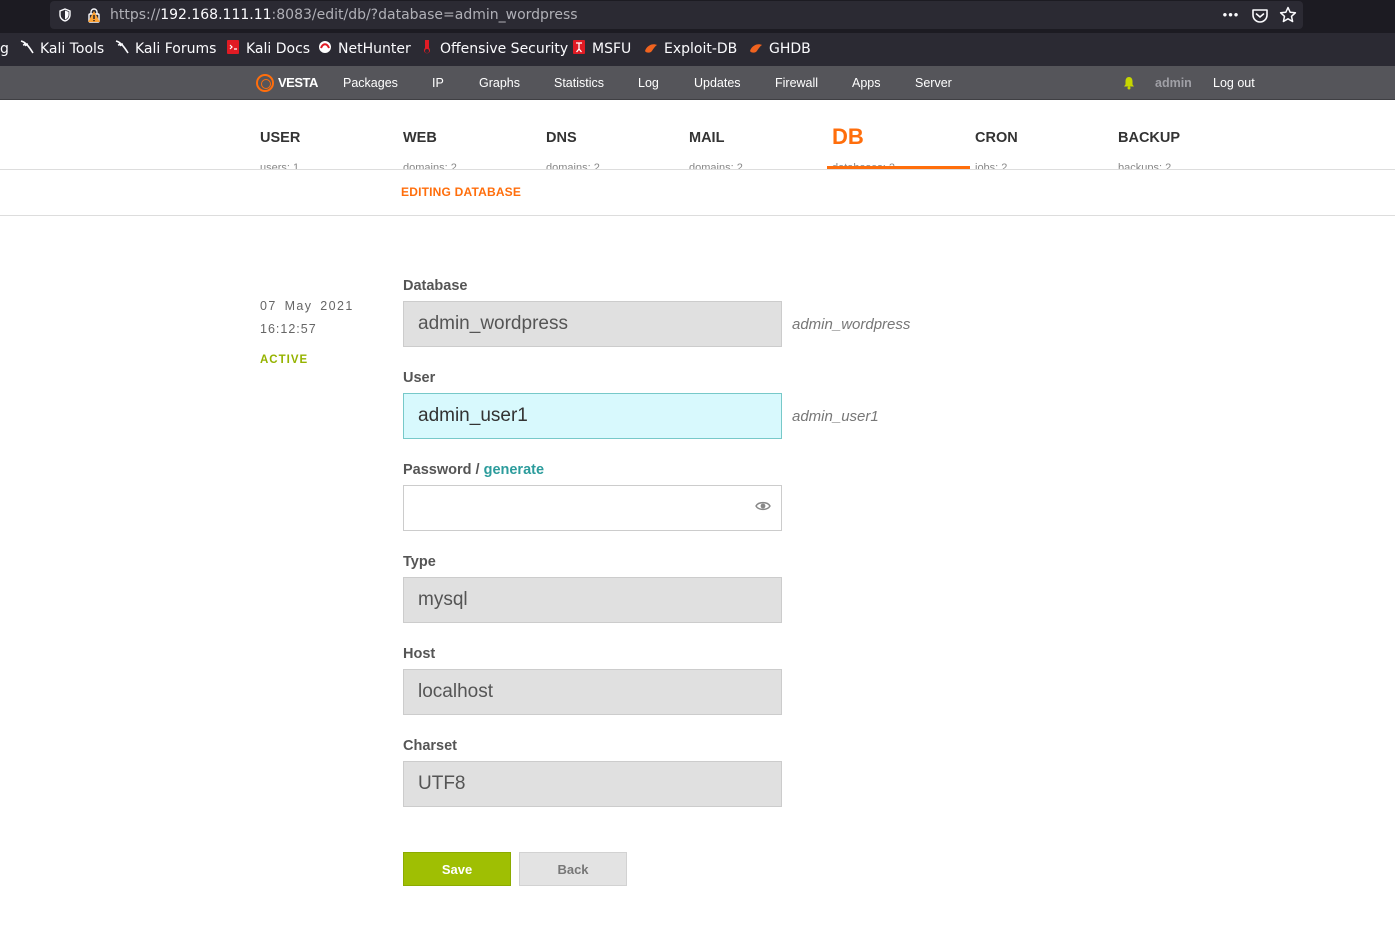 The image size is (1395, 934). Describe the element at coordinates (65, 15) in the screenshot. I see `tracking-protection-icon` at that location.